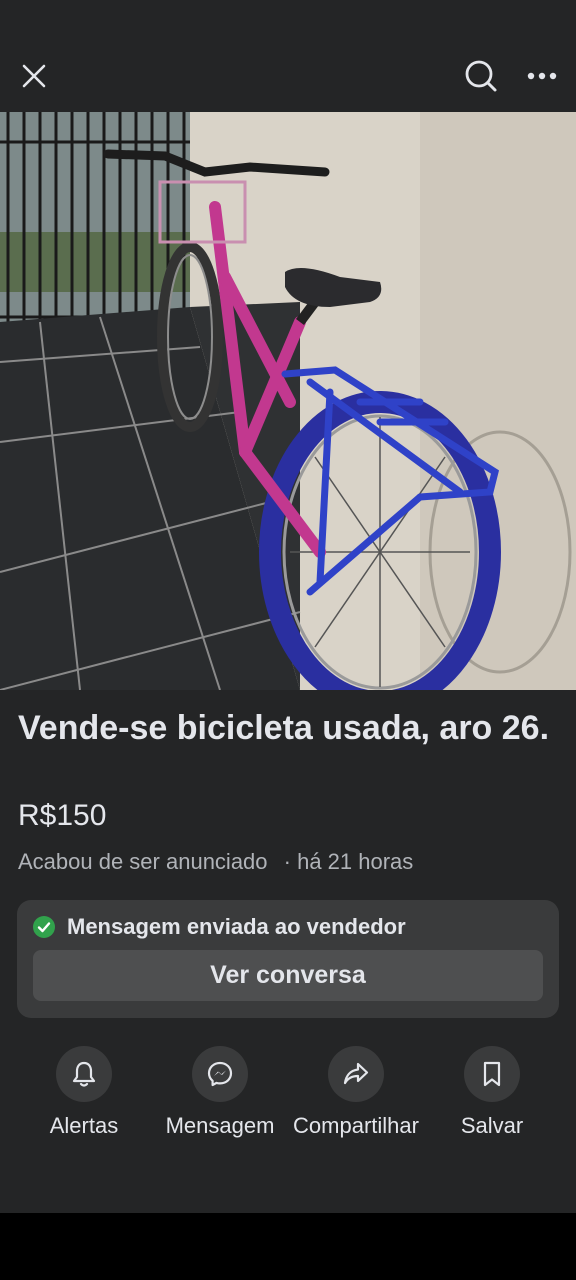 Image resolution: width=576 pixels, height=1280 pixels. I want to click on listed-status: Acabou de ser anunciado, so click(143, 861).